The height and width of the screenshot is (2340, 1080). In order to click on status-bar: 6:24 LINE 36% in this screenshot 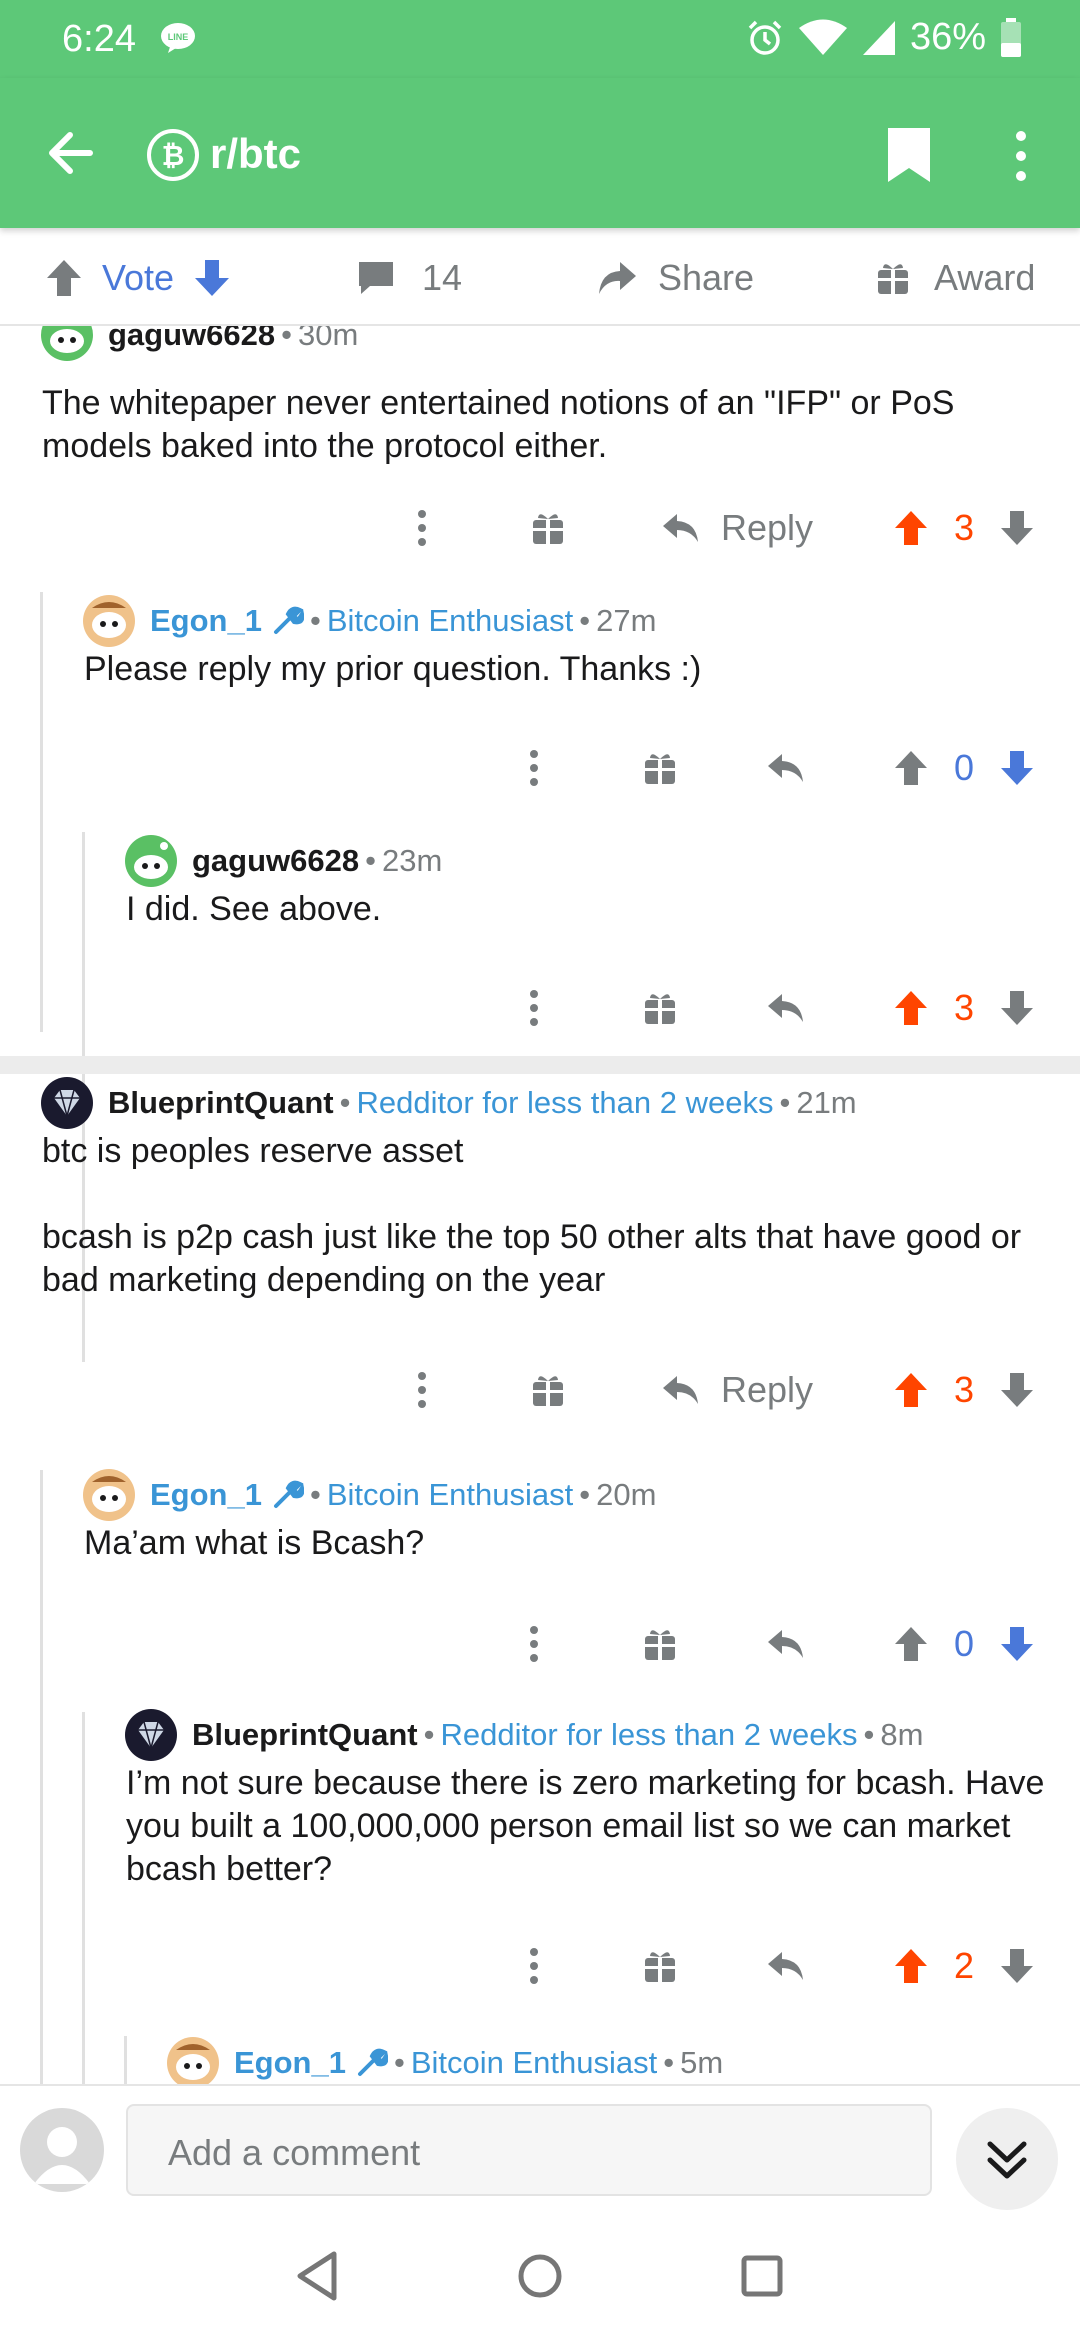, I will do `click(540, 39)`.